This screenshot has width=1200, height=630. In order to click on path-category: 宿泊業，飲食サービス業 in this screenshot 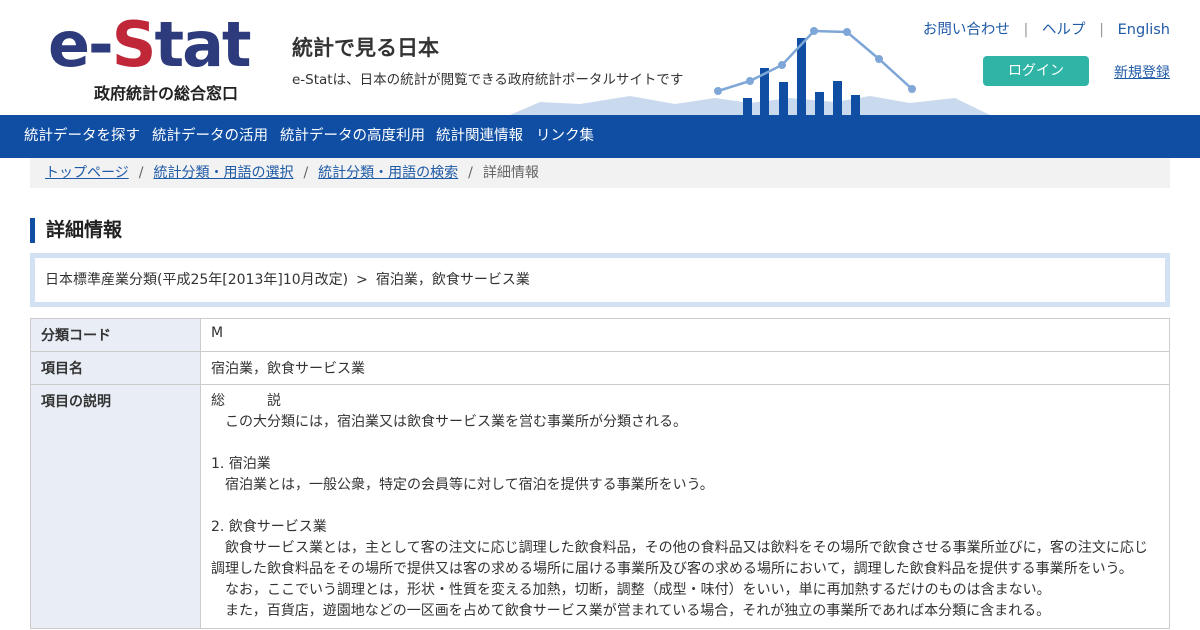, I will do `click(452, 280)`.